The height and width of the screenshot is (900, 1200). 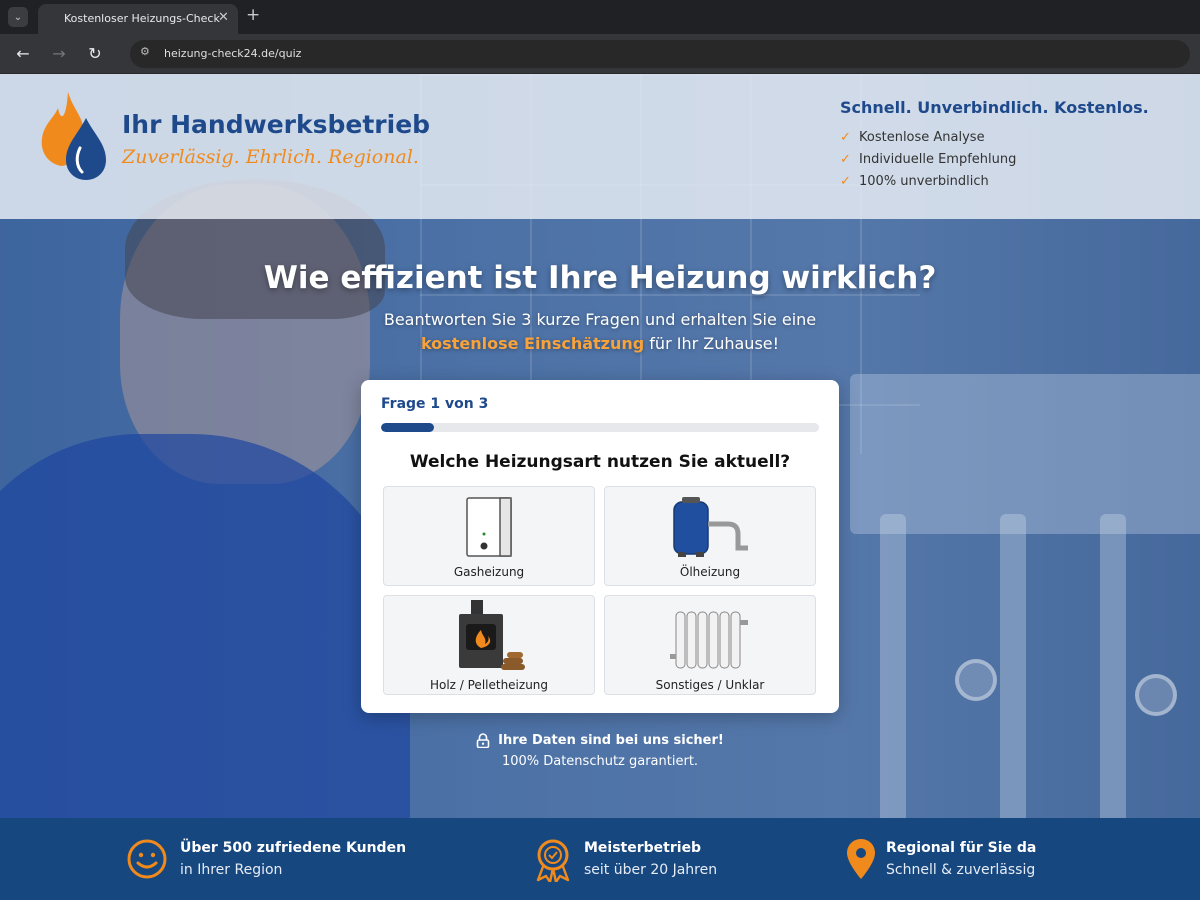 I want to click on brand-tagline: Zuverlässig. Ehrlich. Regional., so click(x=270, y=157).